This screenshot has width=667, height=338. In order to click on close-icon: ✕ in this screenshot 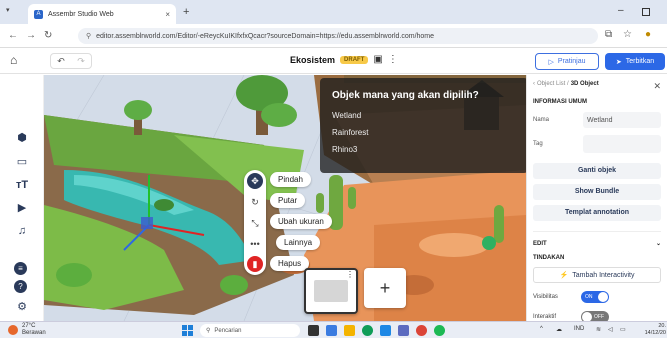, I will do `click(657, 86)`.